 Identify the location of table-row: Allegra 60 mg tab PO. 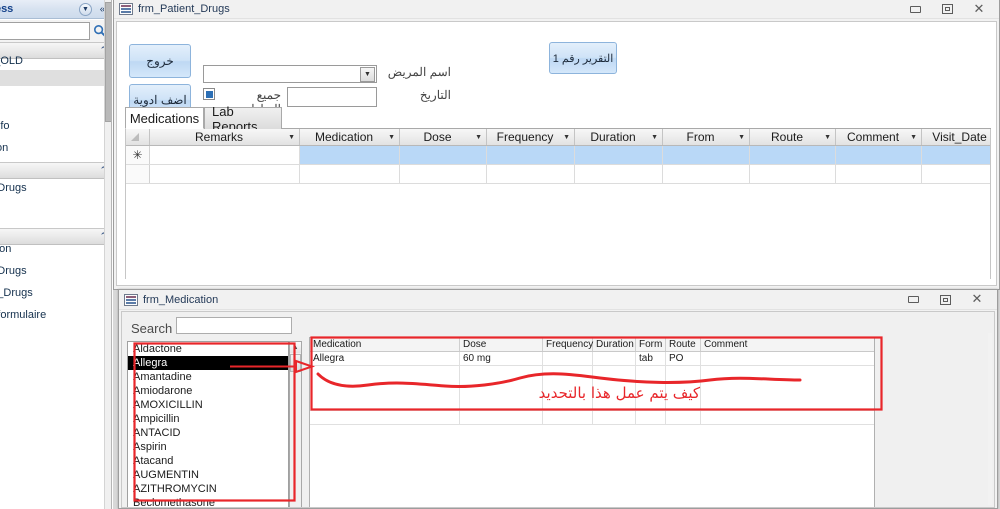
(592, 359).